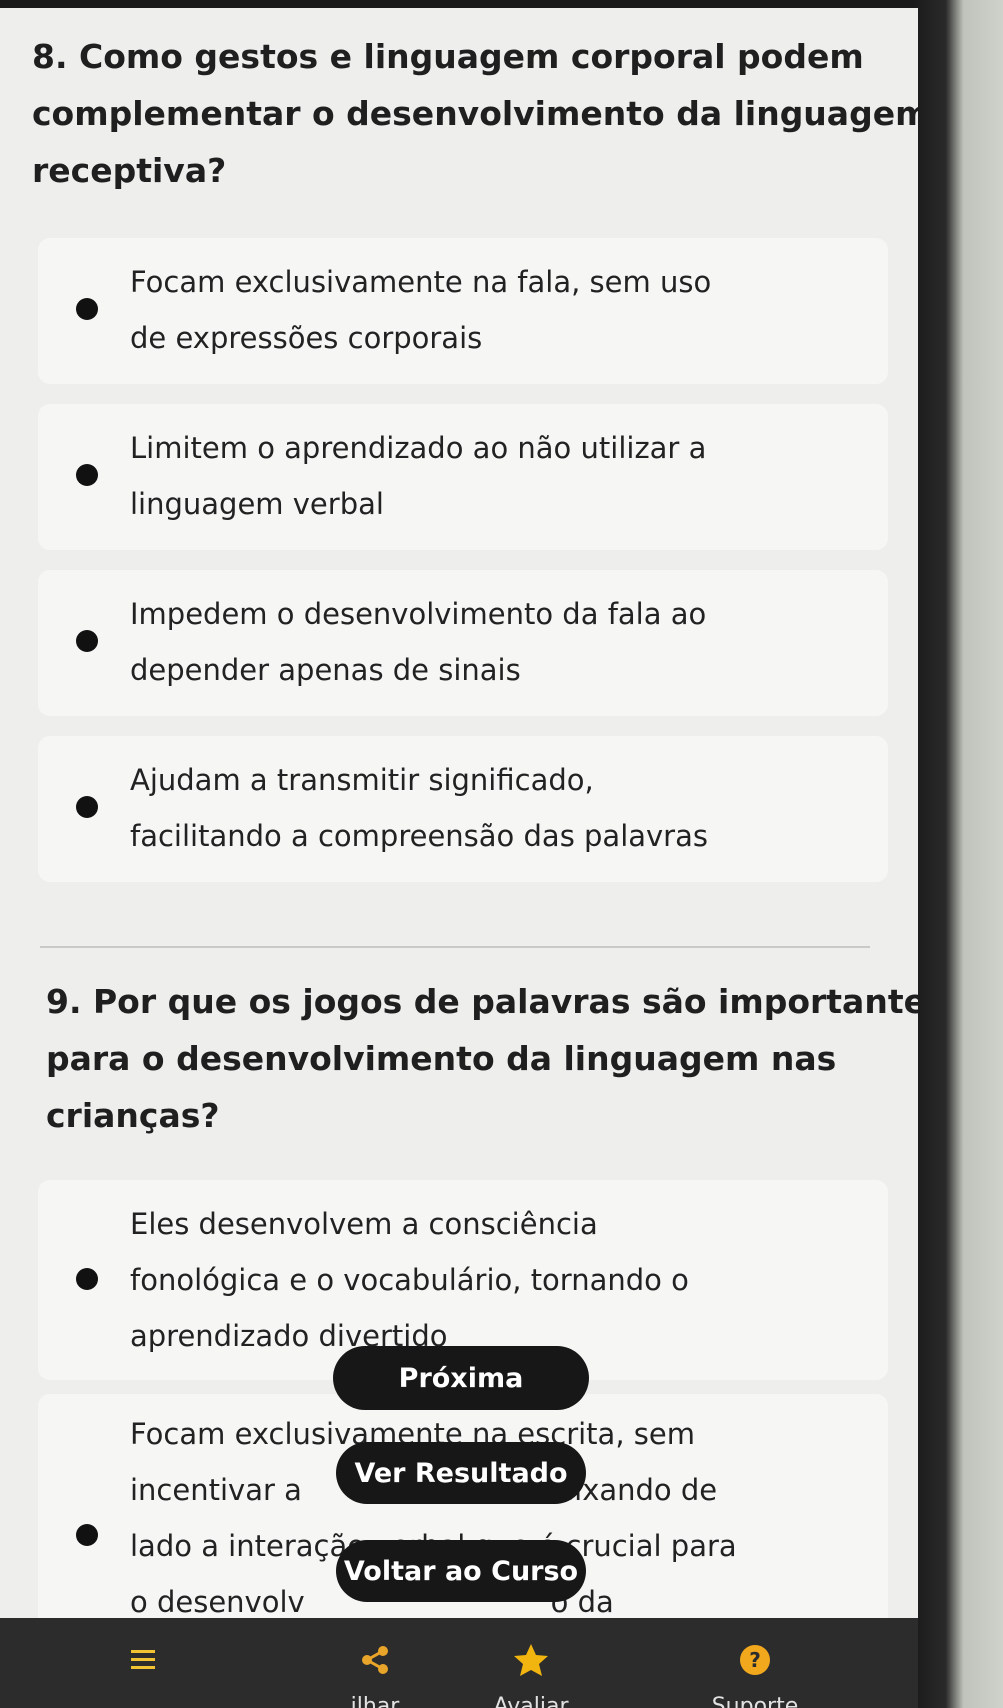  What do you see at coordinates (362, 780) in the screenshot?
I see `option-line: Ajudam a transmitir significado,` at bounding box center [362, 780].